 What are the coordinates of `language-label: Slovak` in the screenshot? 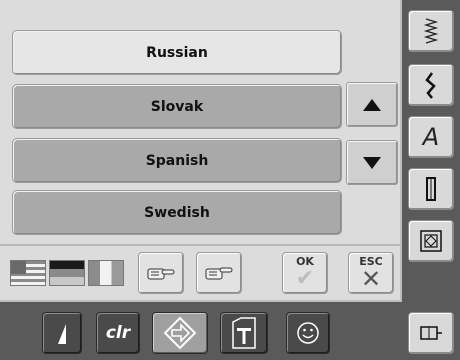 It's located at (177, 106).